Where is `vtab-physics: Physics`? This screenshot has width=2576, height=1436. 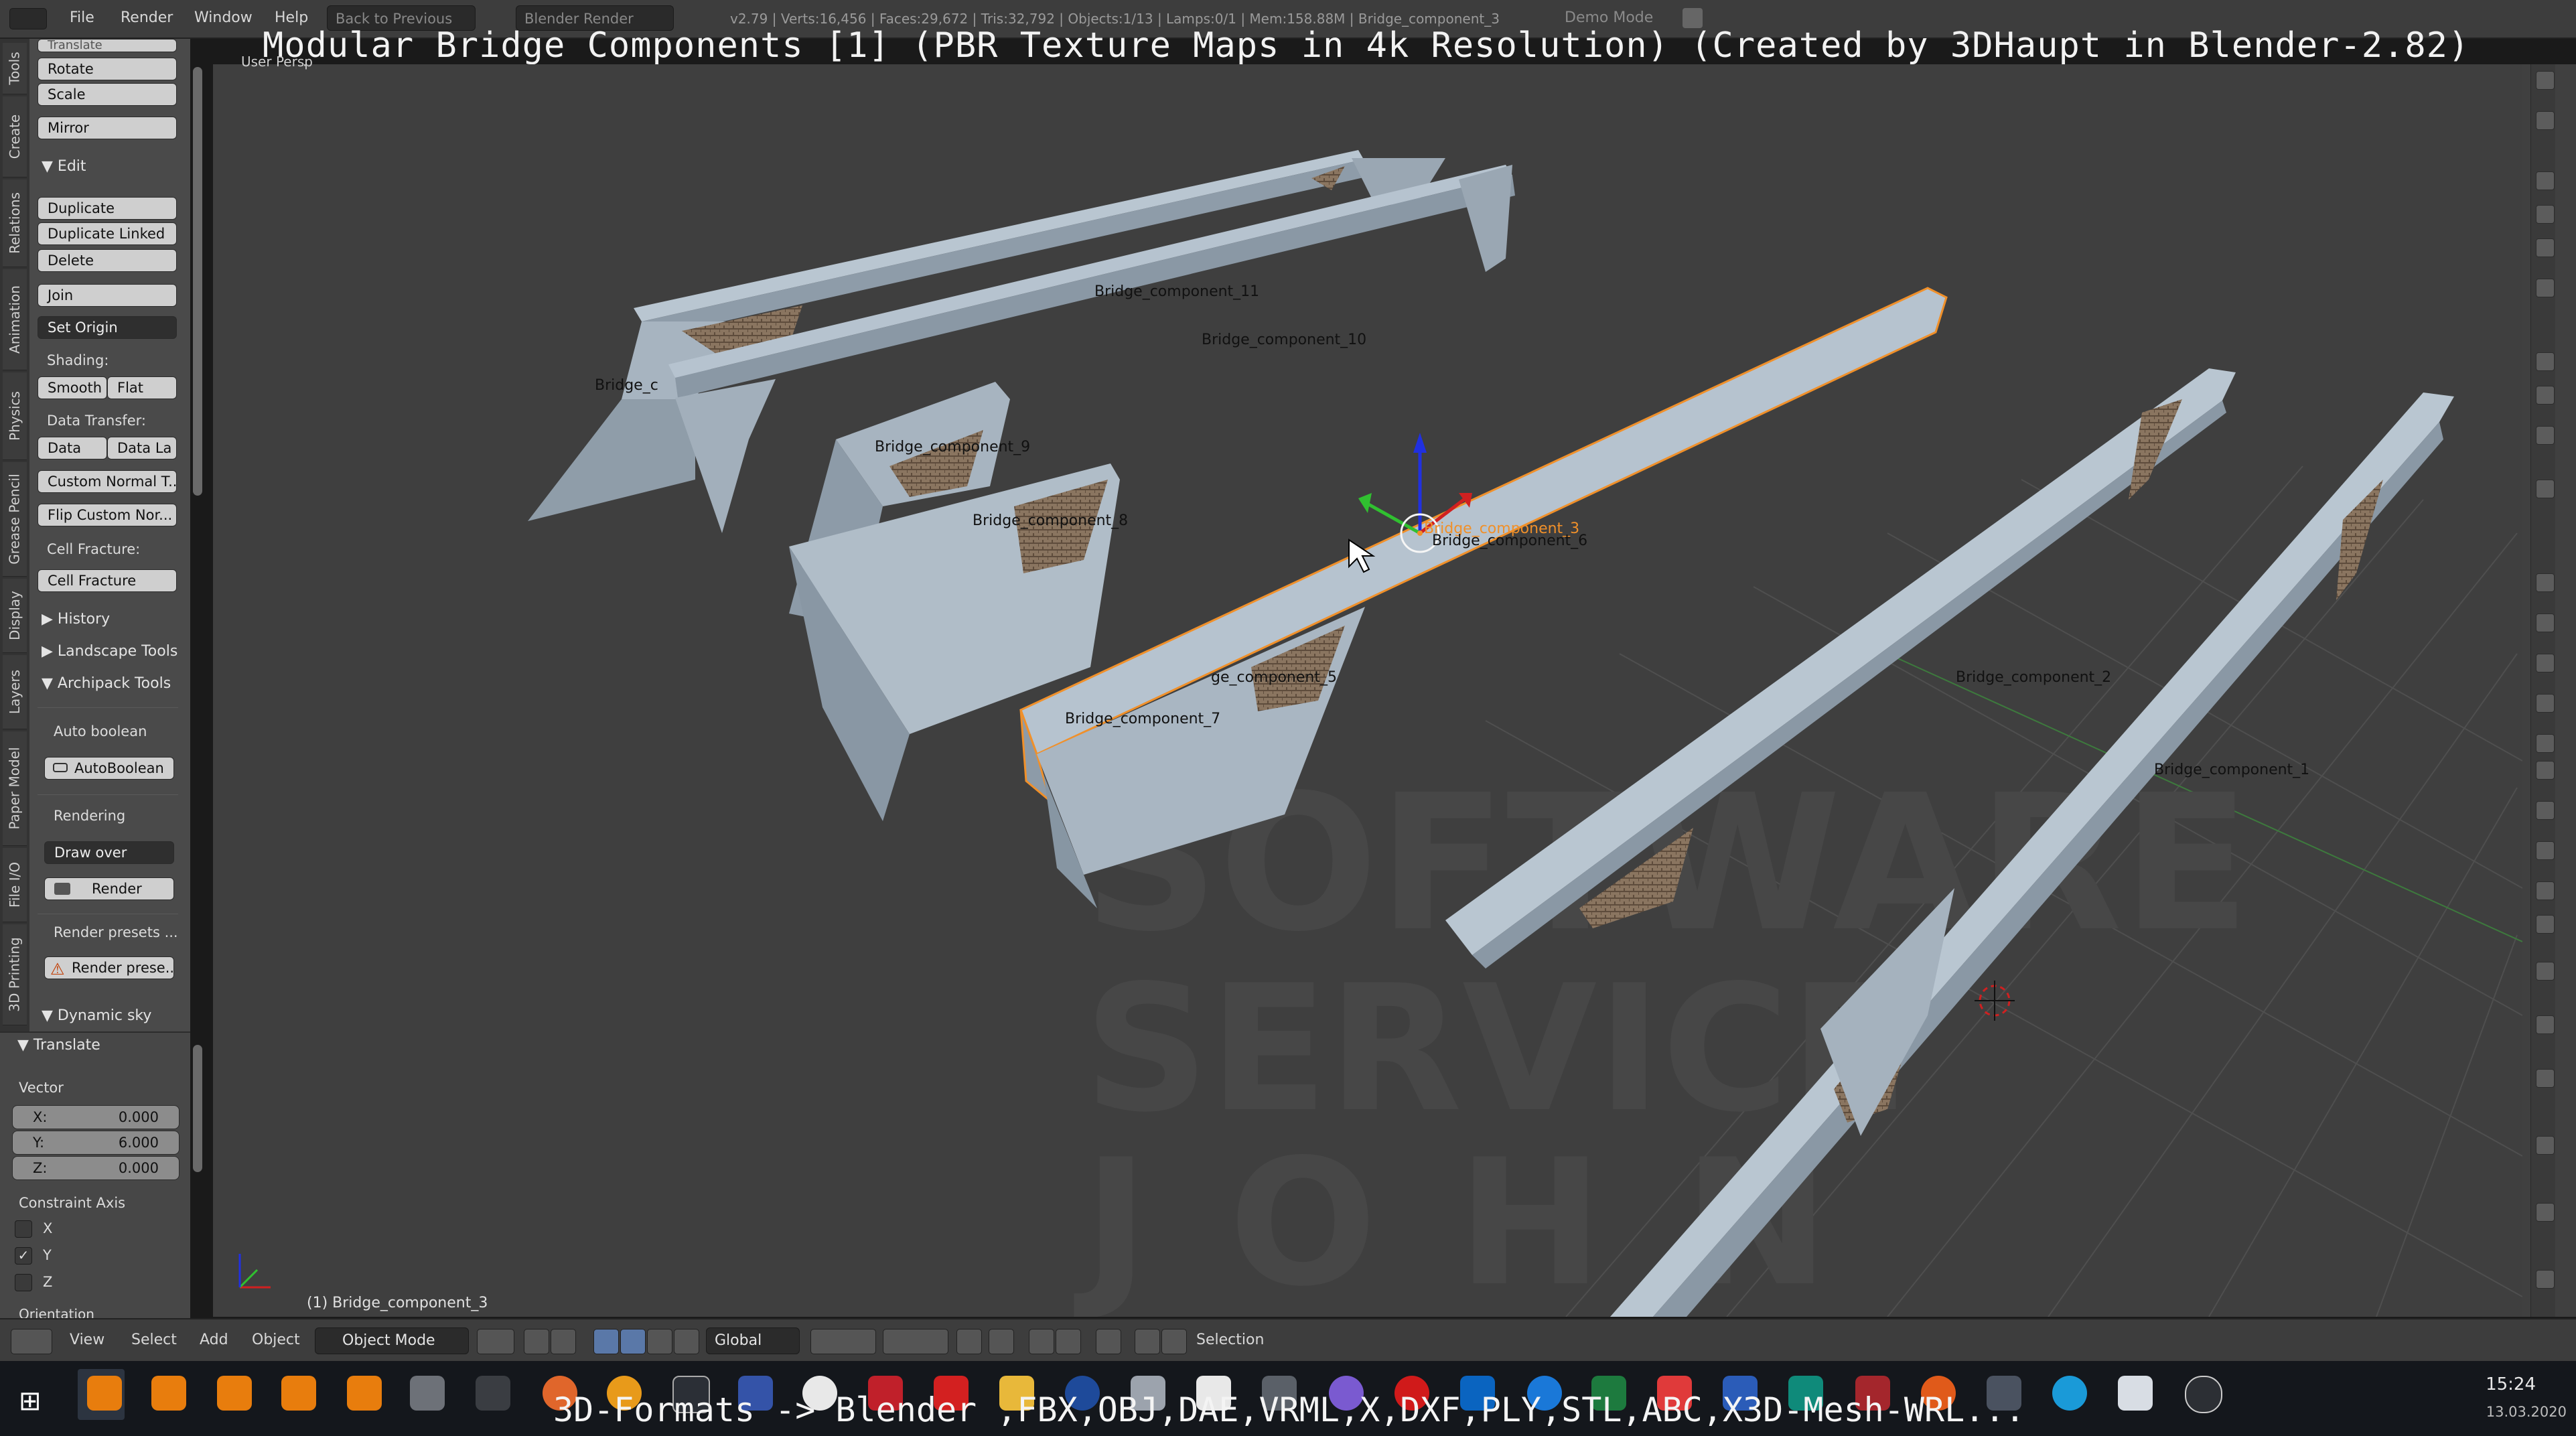
vtab-physics: Physics is located at coordinates (15, 416).